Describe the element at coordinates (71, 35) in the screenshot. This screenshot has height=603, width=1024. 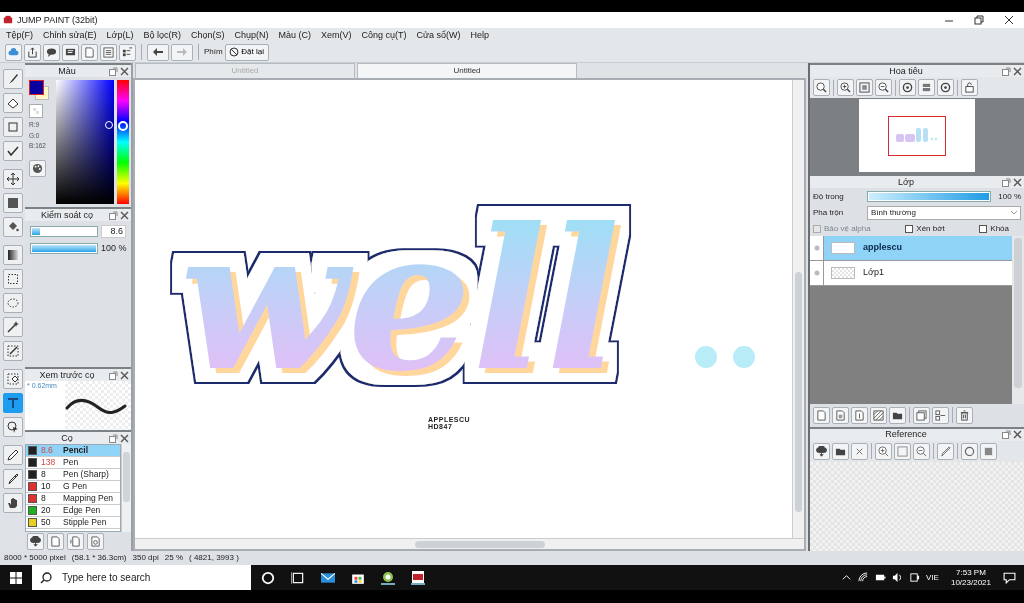
I see `menu-item: Chỉnh sửa(E)` at that location.